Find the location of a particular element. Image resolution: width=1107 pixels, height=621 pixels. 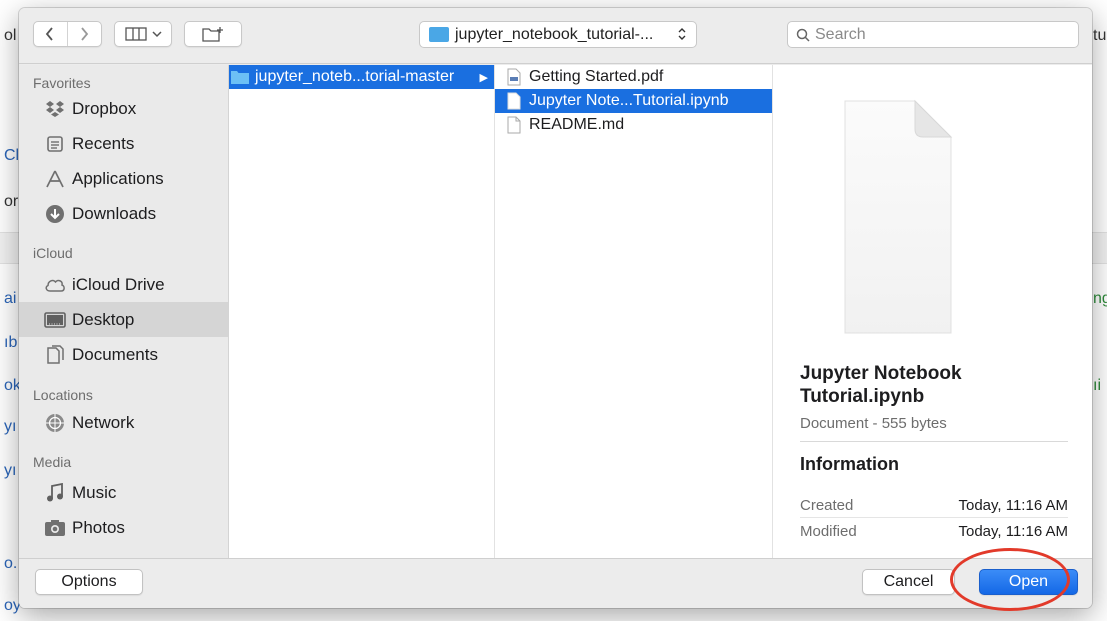

sidebar-item-photos: Photos is located at coordinates (123, 527).